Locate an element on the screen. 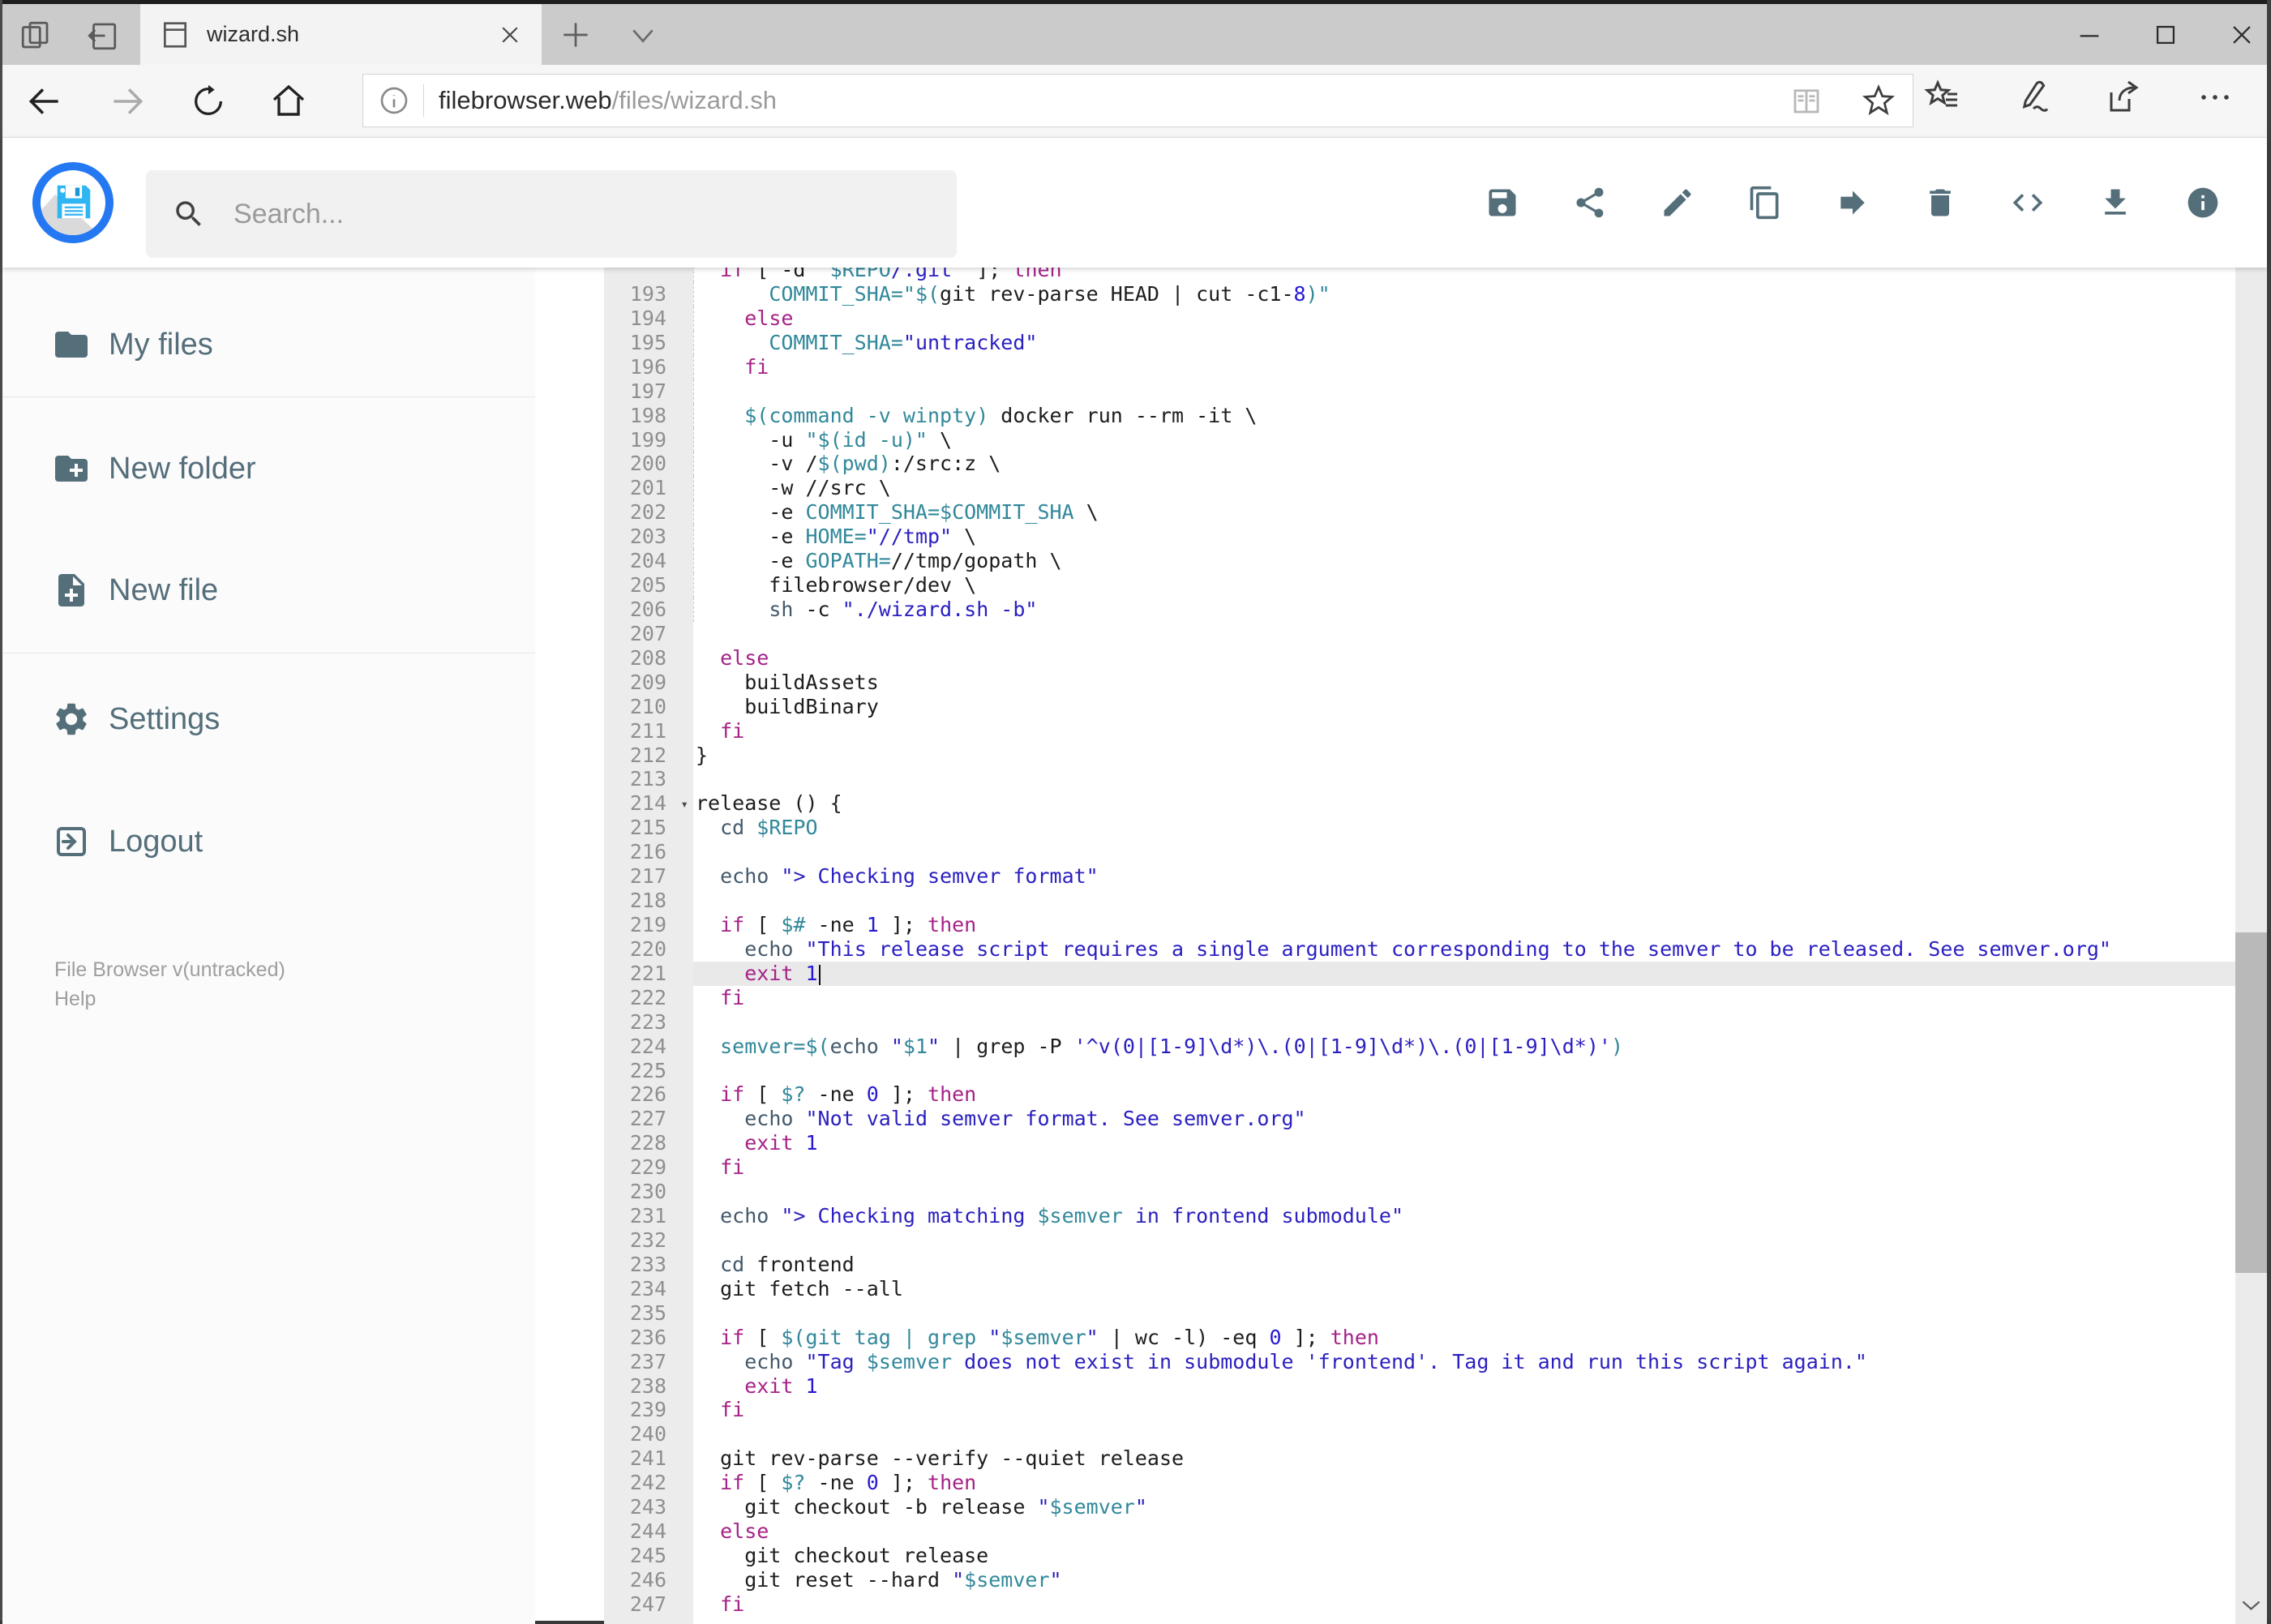 The height and width of the screenshot is (1624, 2271). code-line: 246 git reset --hard "$semver" is located at coordinates (1420, 1580).